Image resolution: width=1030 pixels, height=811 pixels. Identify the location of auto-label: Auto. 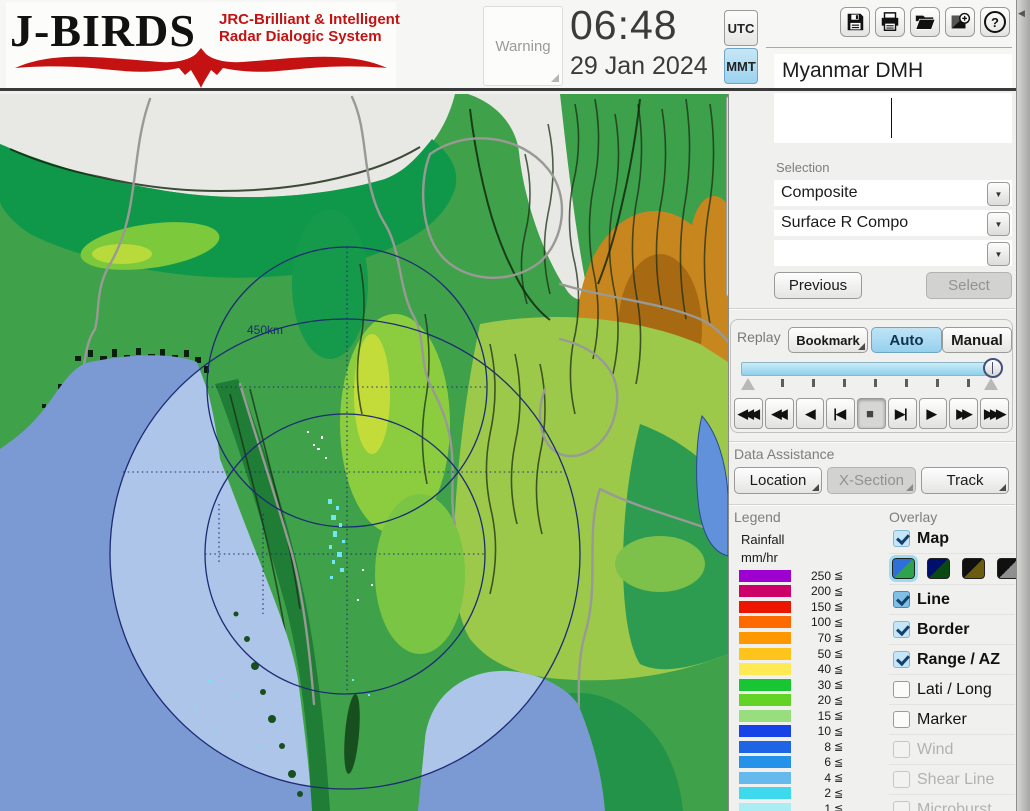
(906, 340).